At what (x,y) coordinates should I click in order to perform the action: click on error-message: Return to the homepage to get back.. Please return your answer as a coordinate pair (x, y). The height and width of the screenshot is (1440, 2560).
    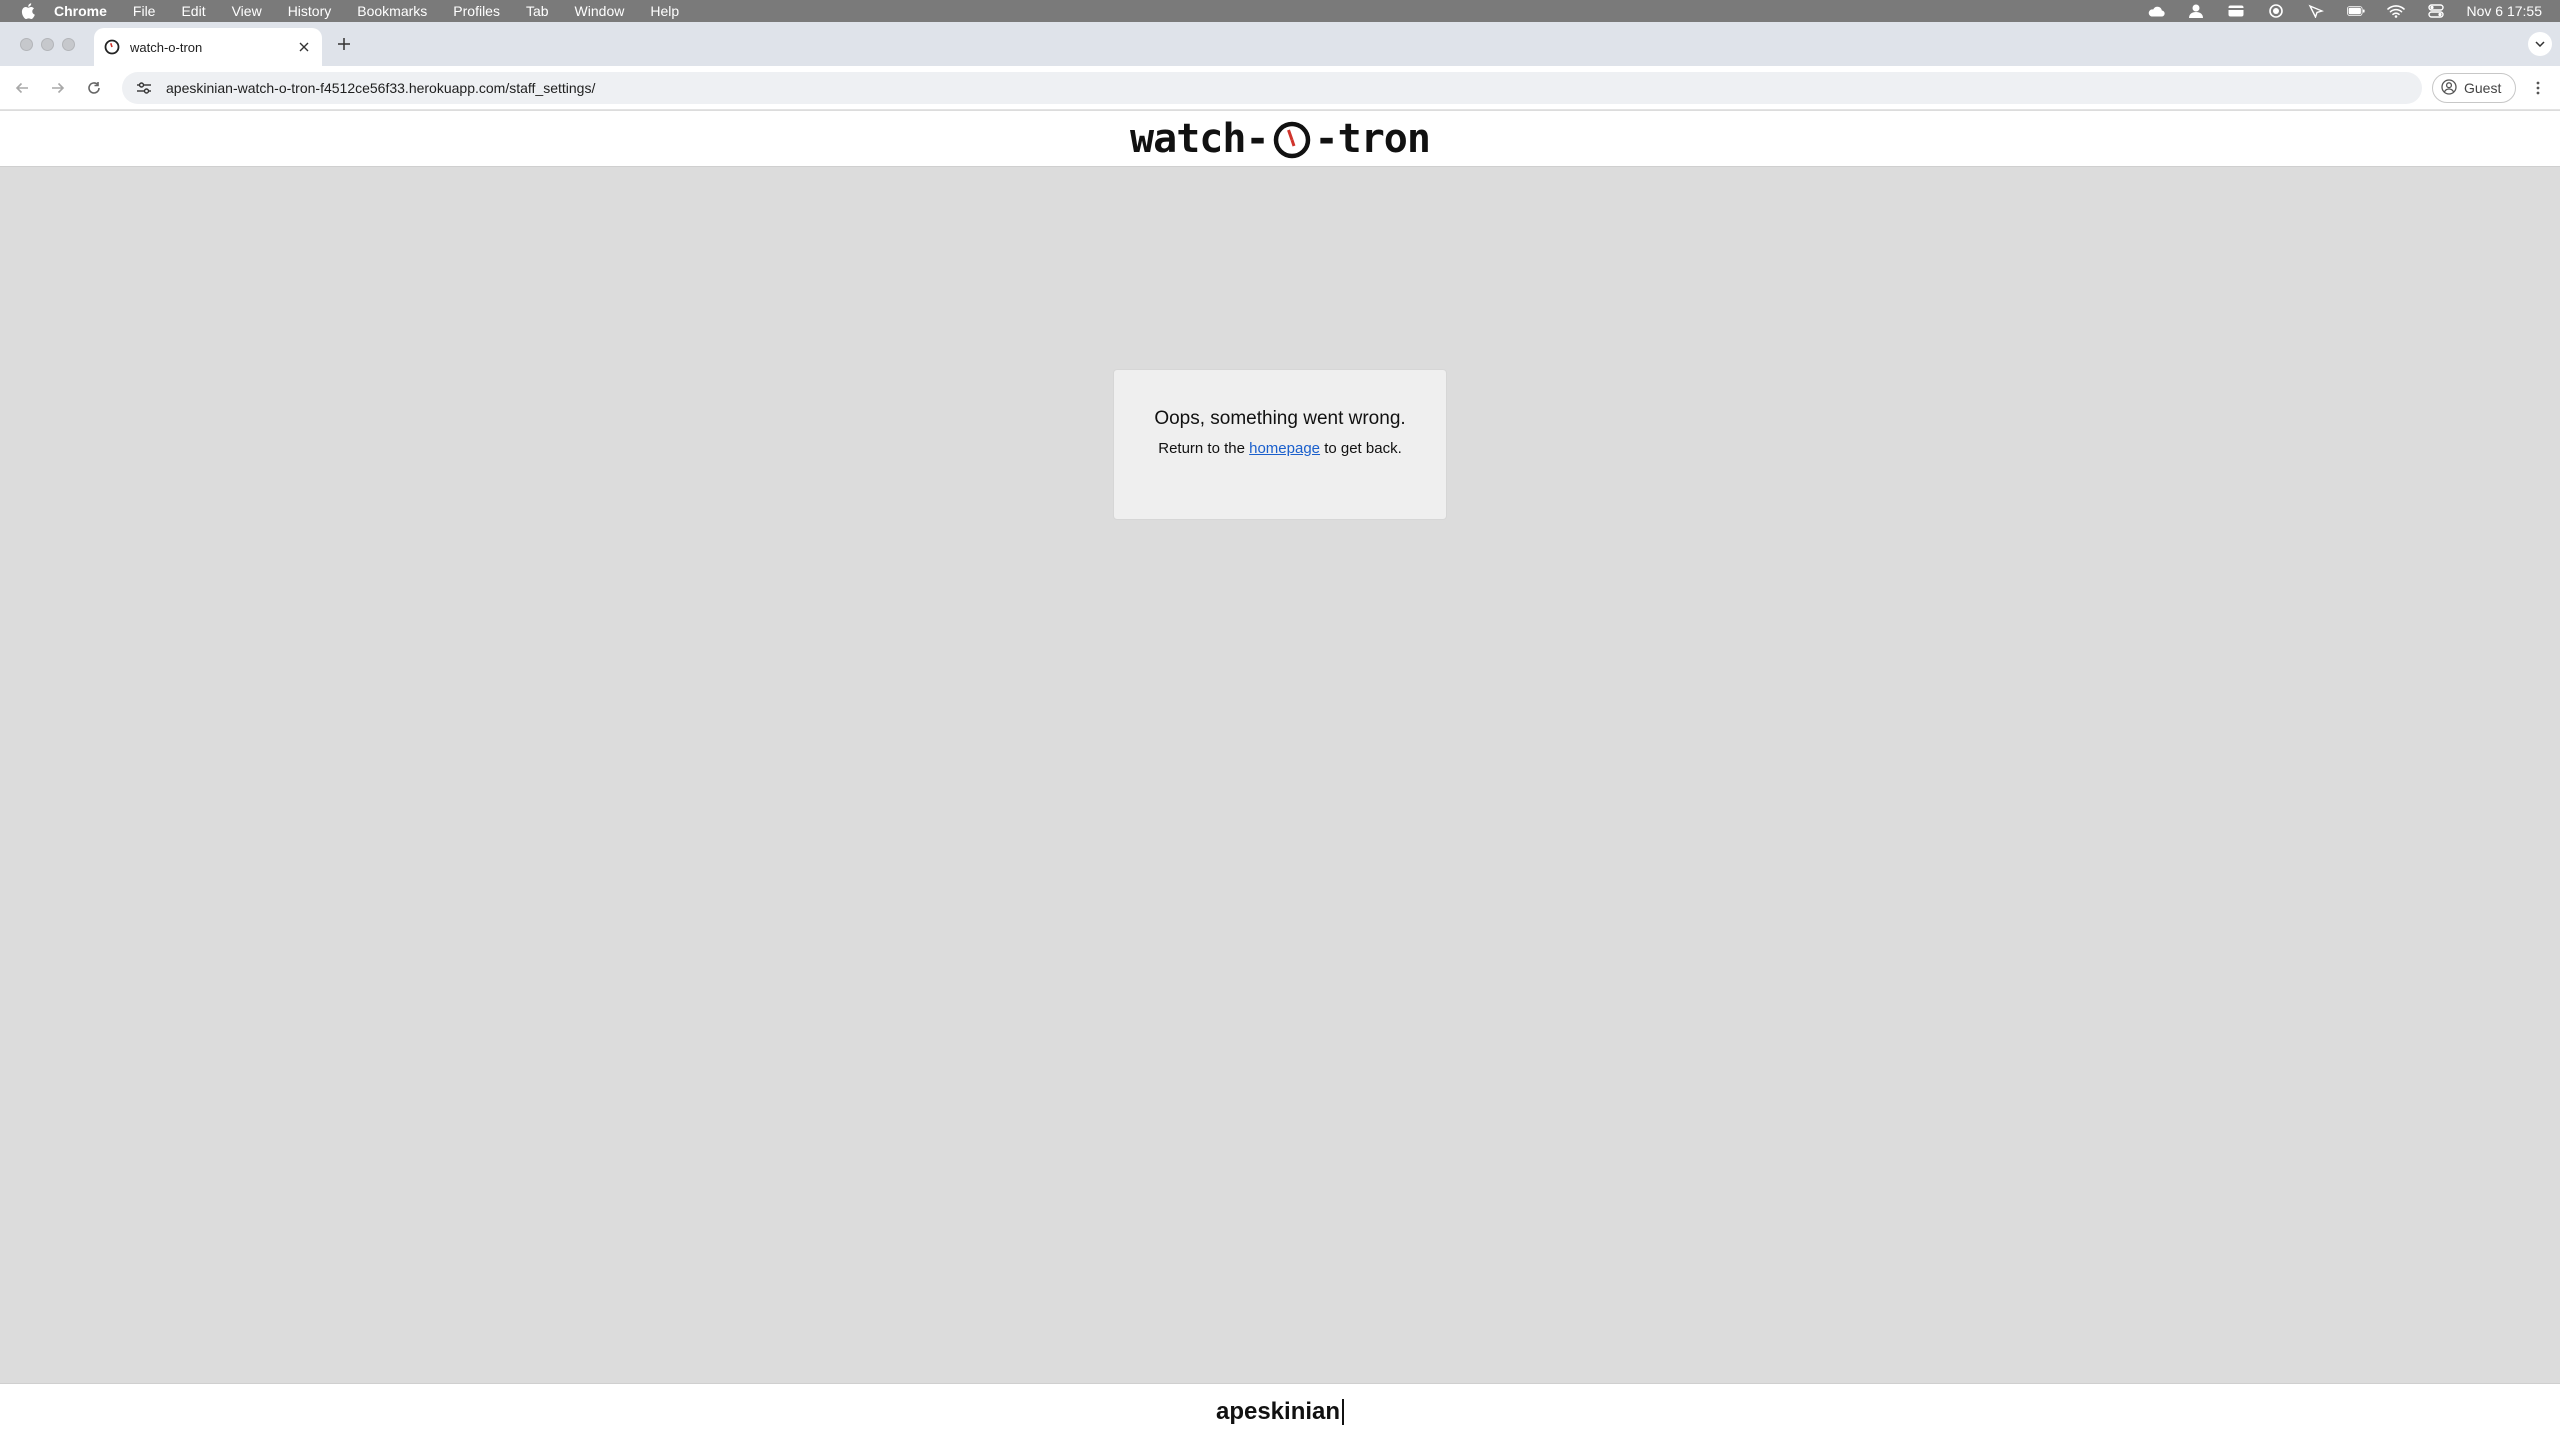
    Looking at the image, I should click on (1280, 448).